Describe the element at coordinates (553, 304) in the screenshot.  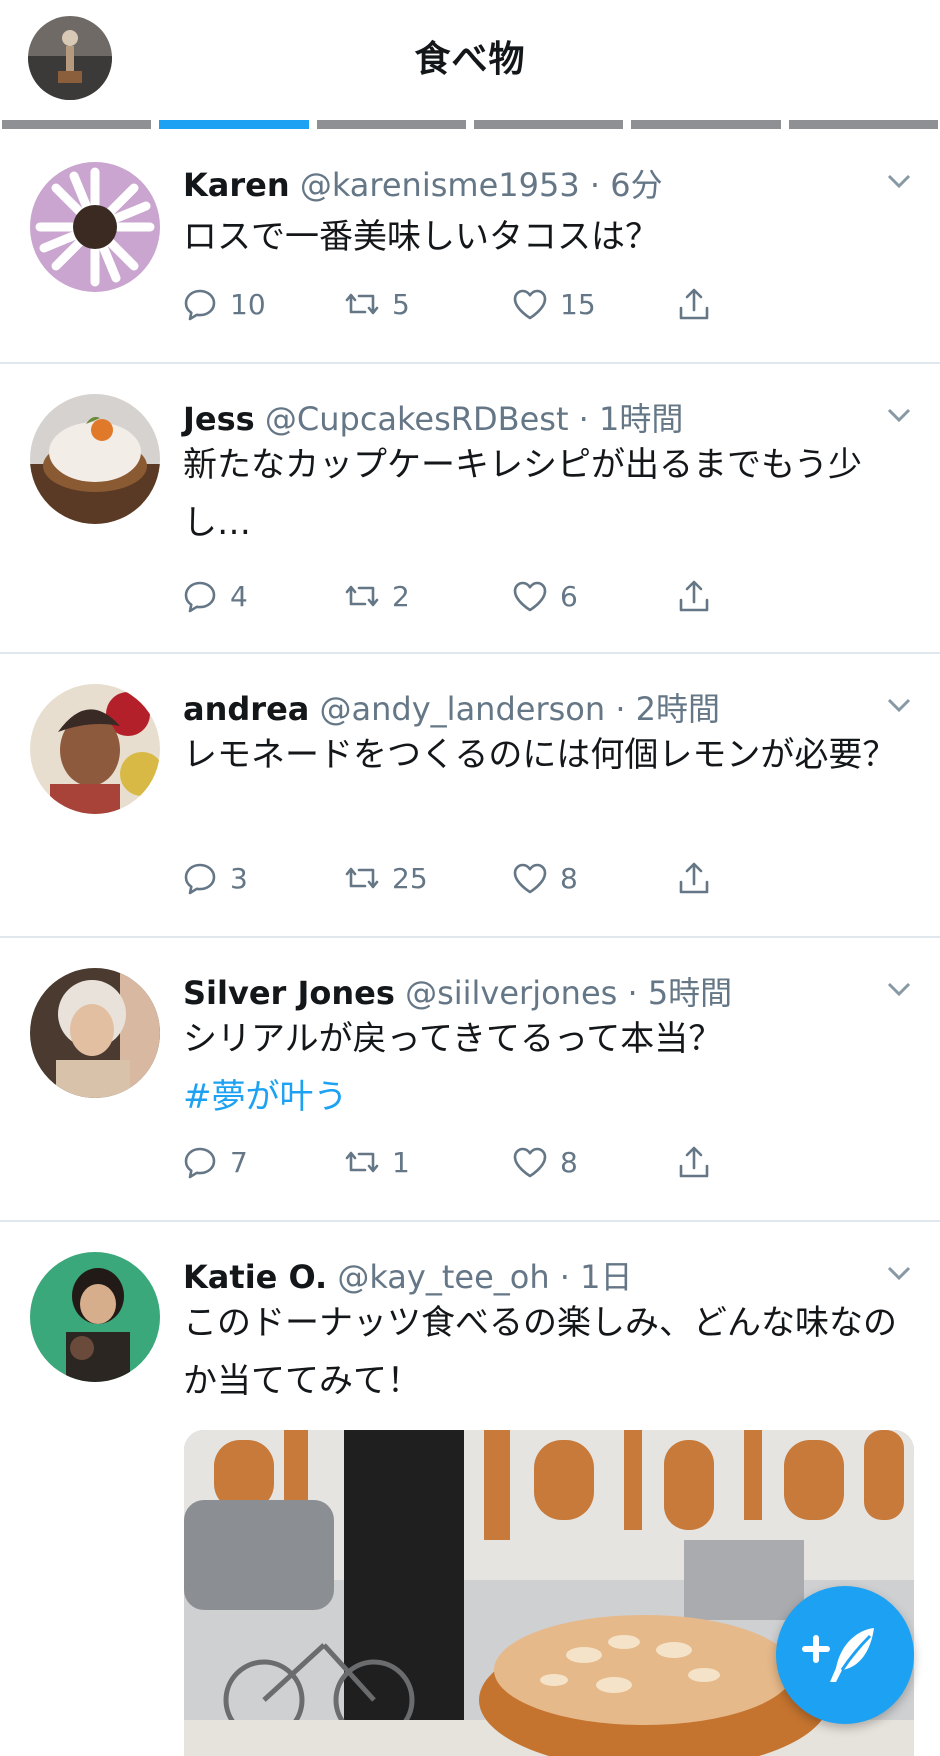
I see `like-button: 15` at that location.